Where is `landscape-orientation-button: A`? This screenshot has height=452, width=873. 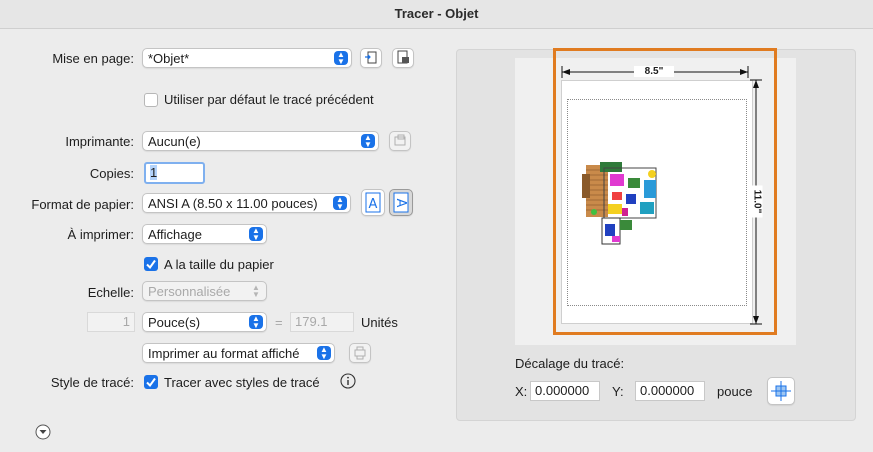 landscape-orientation-button: A is located at coordinates (401, 202).